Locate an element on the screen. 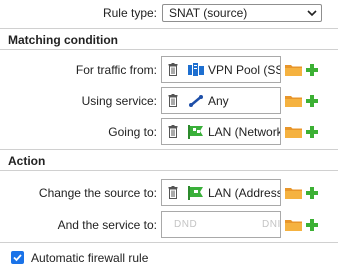  dnd-placeholder: DND is located at coordinates (186, 224).